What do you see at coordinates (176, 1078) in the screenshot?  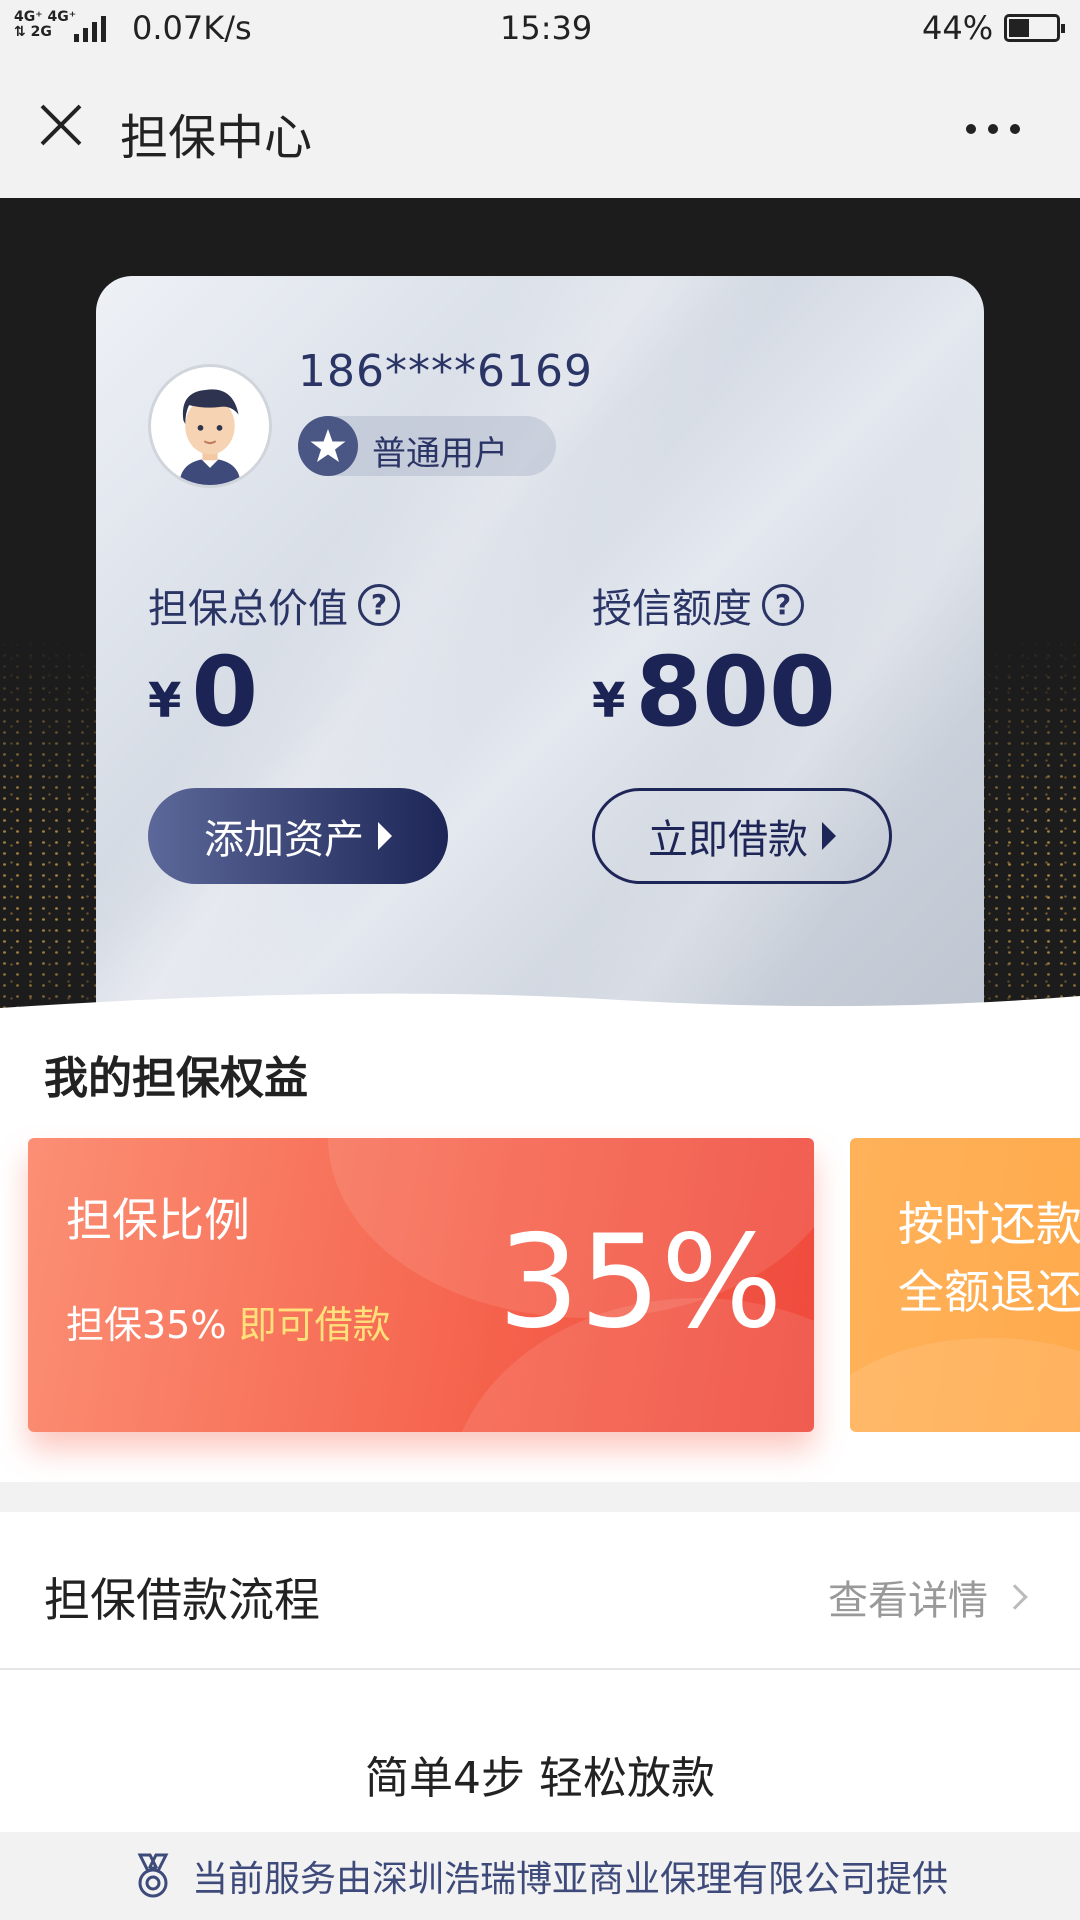 I see `benefits-title: 我的担保权益` at bounding box center [176, 1078].